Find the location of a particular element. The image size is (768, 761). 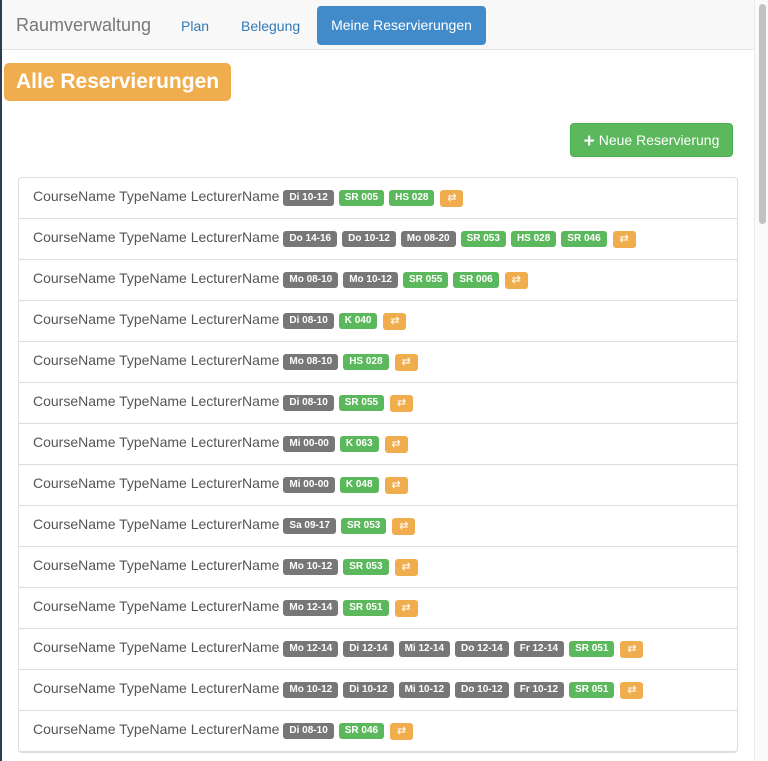

new-reservation-label: Neue Reservierung is located at coordinates (659, 140).